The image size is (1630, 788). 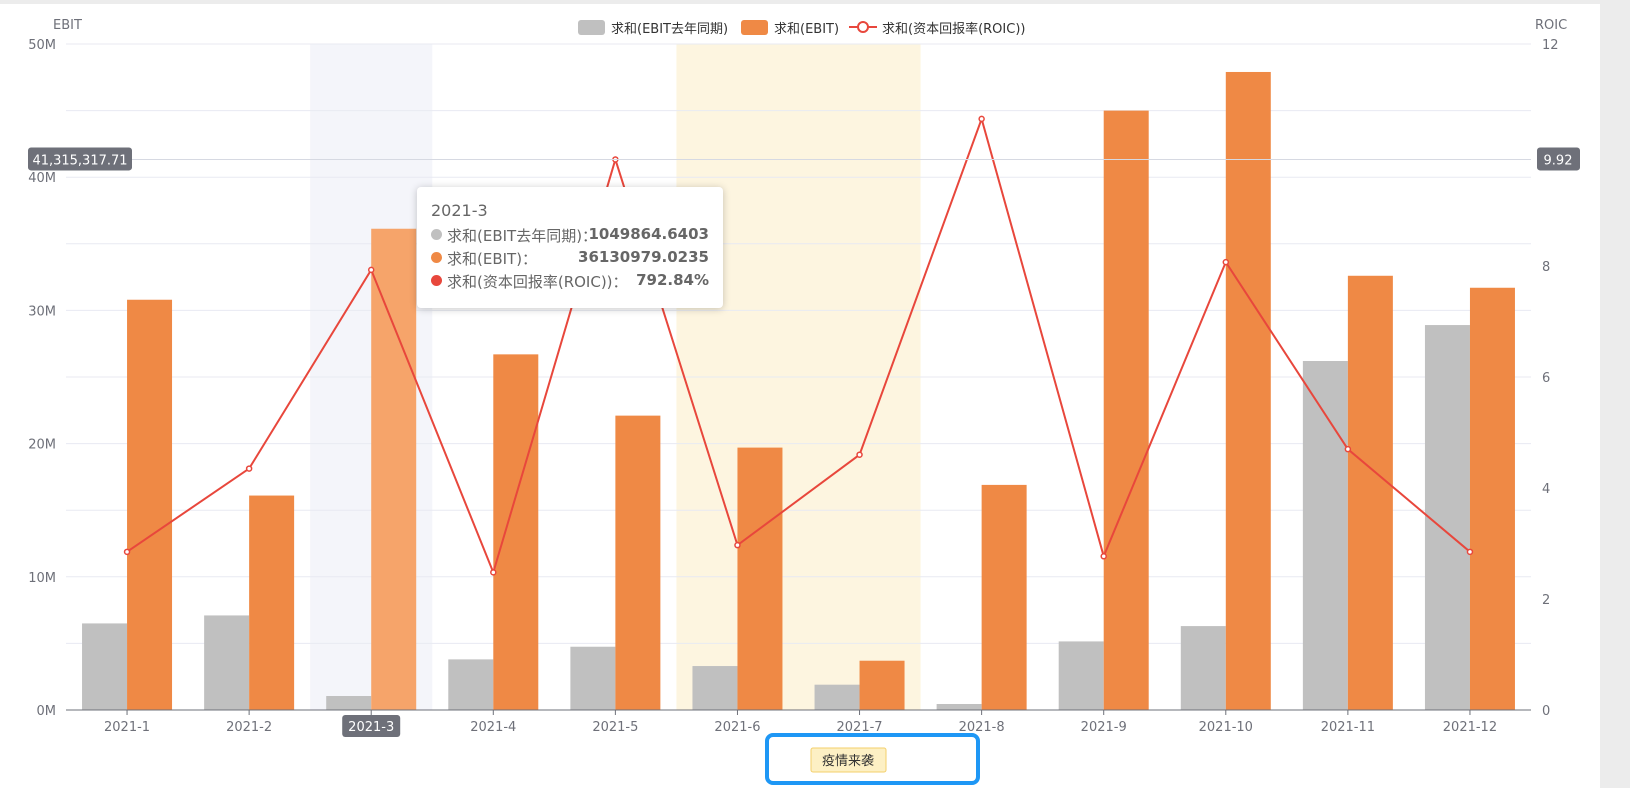 I want to click on tooltip-label-ebit: 求和(EBIT)：, so click(x=492, y=259).